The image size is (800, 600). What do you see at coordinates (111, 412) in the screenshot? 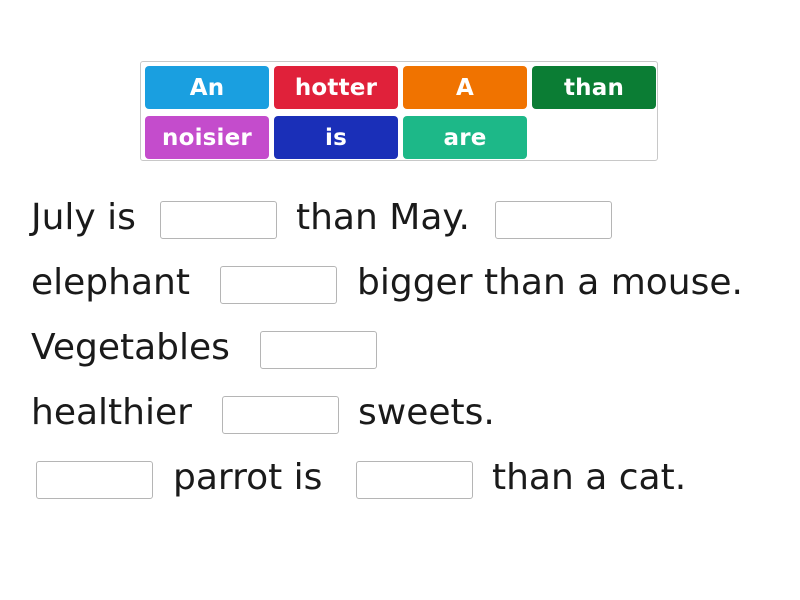
I see `sentence-text: healthier` at bounding box center [111, 412].